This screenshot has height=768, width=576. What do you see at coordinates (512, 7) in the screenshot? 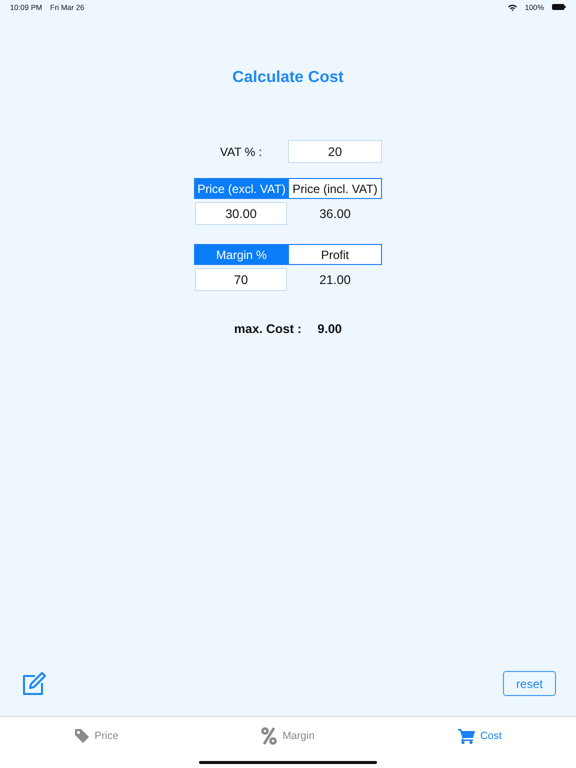
I see `wifi-icon` at bounding box center [512, 7].